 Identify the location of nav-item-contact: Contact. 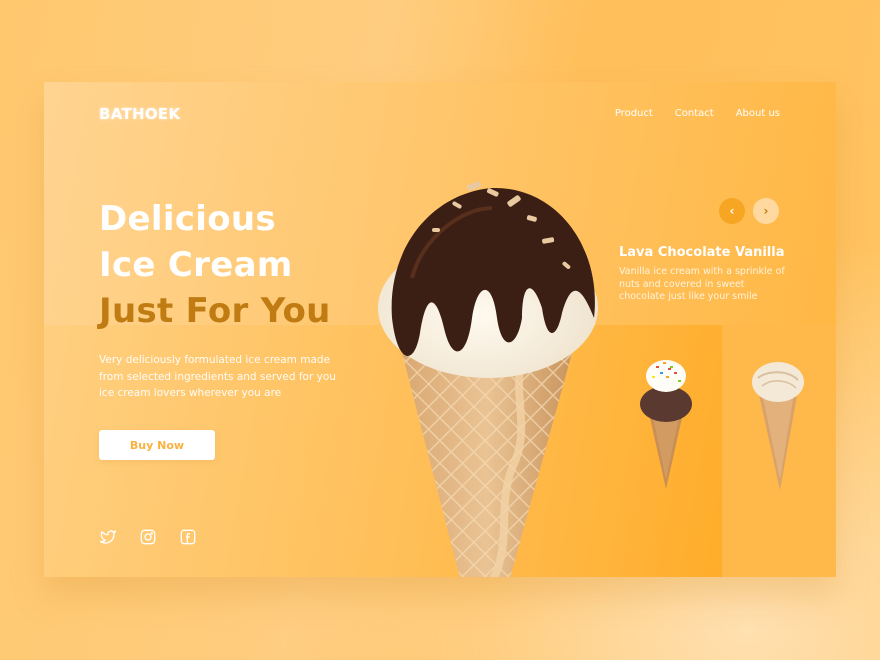
(694, 113).